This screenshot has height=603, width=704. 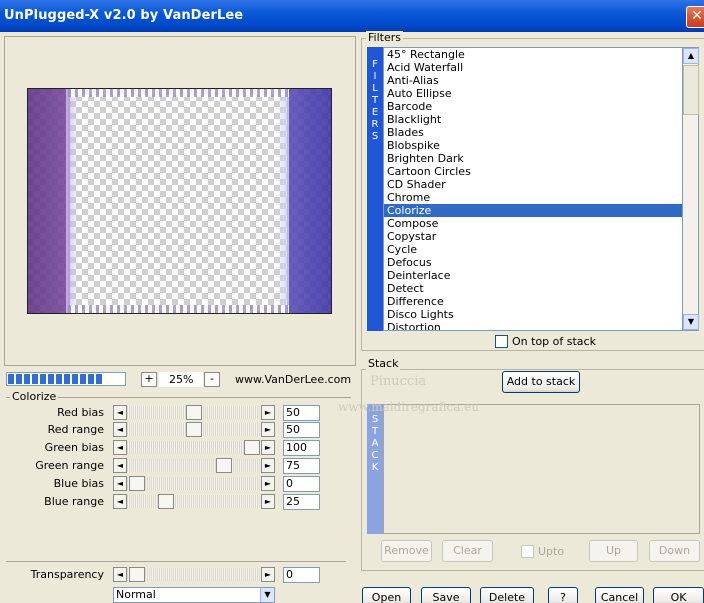 What do you see at coordinates (533, 106) in the screenshot?
I see `filter-item: Barcode` at bounding box center [533, 106].